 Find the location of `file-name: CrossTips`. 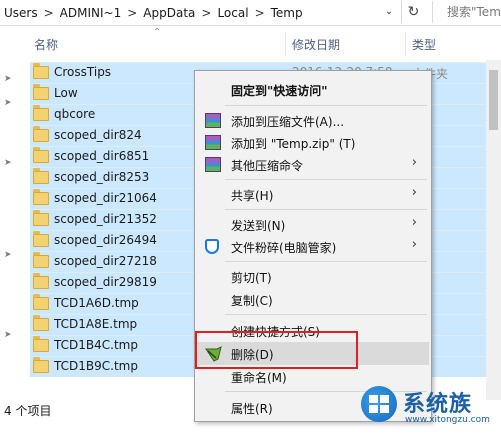

file-name: CrossTips is located at coordinates (83, 72).